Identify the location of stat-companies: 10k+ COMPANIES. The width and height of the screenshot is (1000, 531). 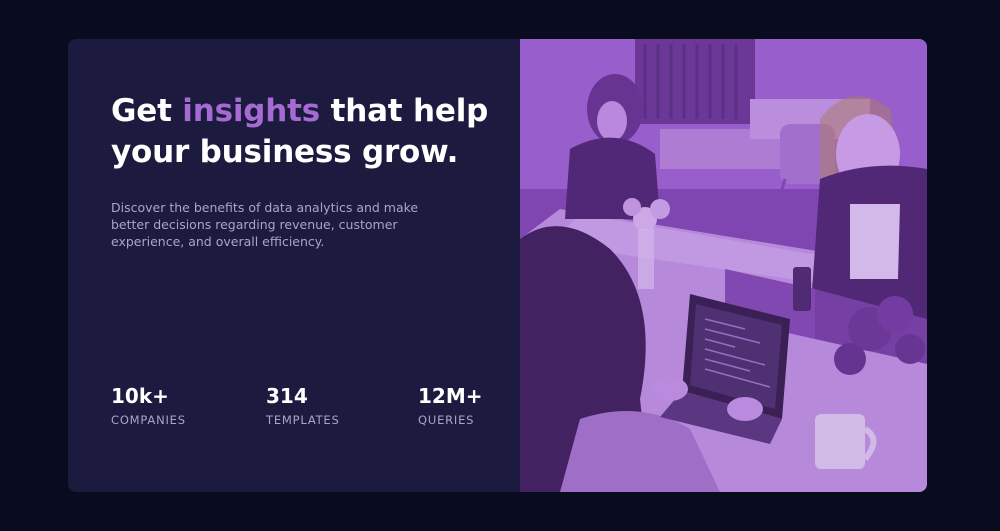
(148, 405).